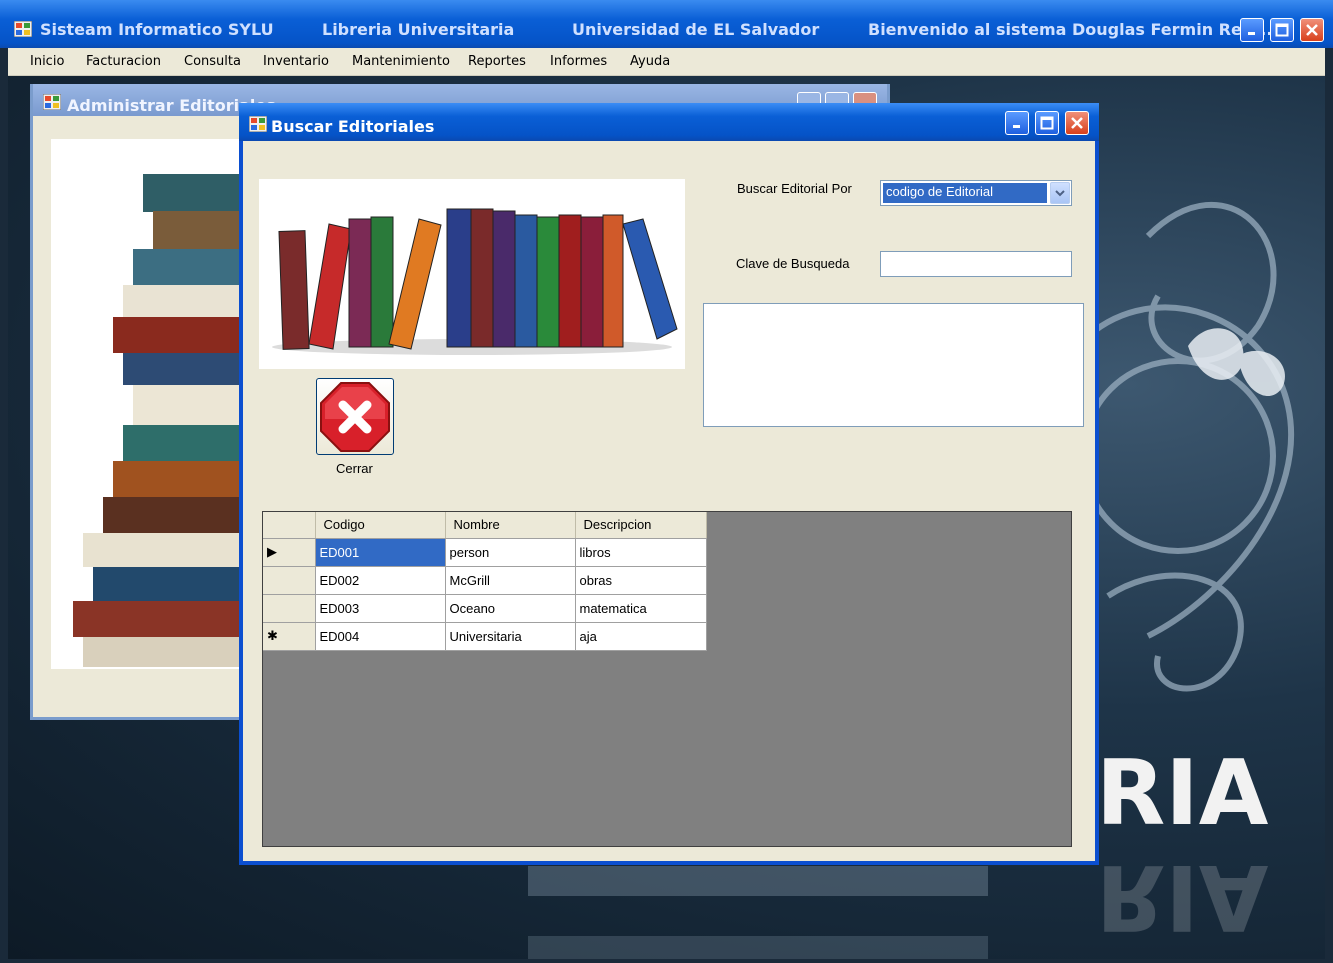 The width and height of the screenshot is (1333, 963). I want to click on dialog-close-button, so click(1077, 123).